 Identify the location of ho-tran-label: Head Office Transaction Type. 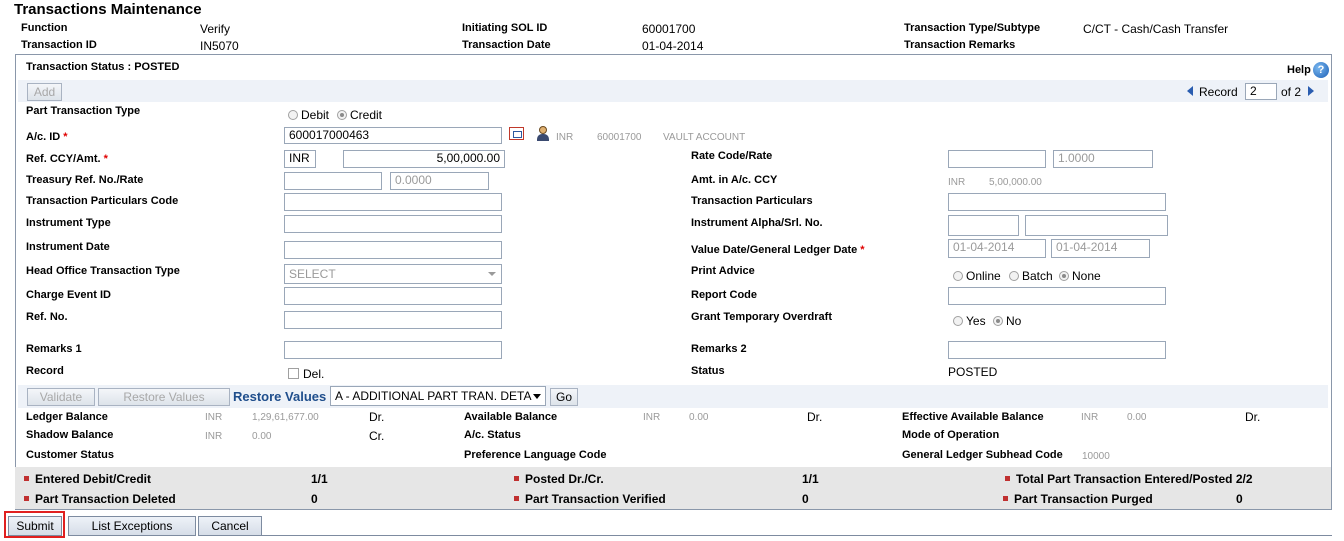
(103, 271).